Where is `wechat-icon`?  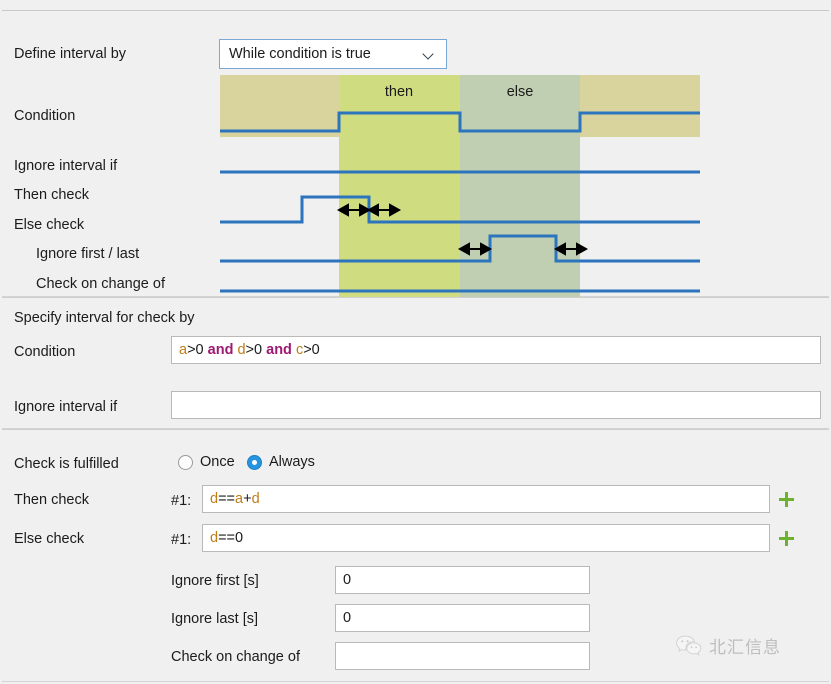 wechat-icon is located at coordinates (689, 645).